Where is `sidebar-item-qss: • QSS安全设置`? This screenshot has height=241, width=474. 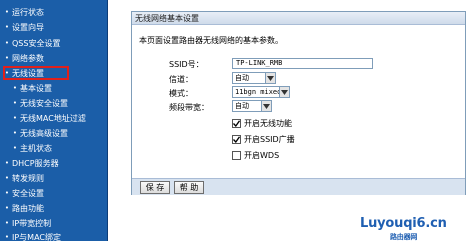
sidebar-item-qss: • QSS安全设置 is located at coordinates (32, 43).